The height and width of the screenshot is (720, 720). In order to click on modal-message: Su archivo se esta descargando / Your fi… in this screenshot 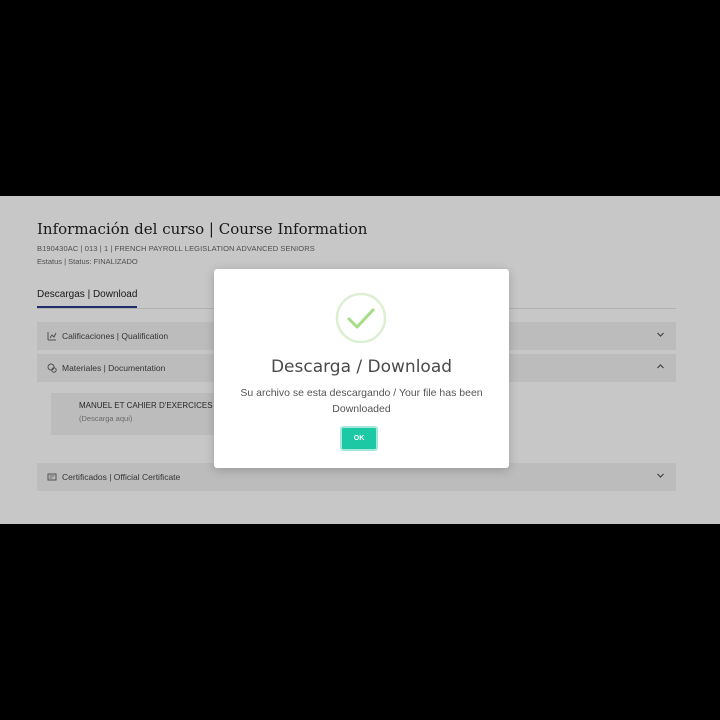, I will do `click(361, 401)`.